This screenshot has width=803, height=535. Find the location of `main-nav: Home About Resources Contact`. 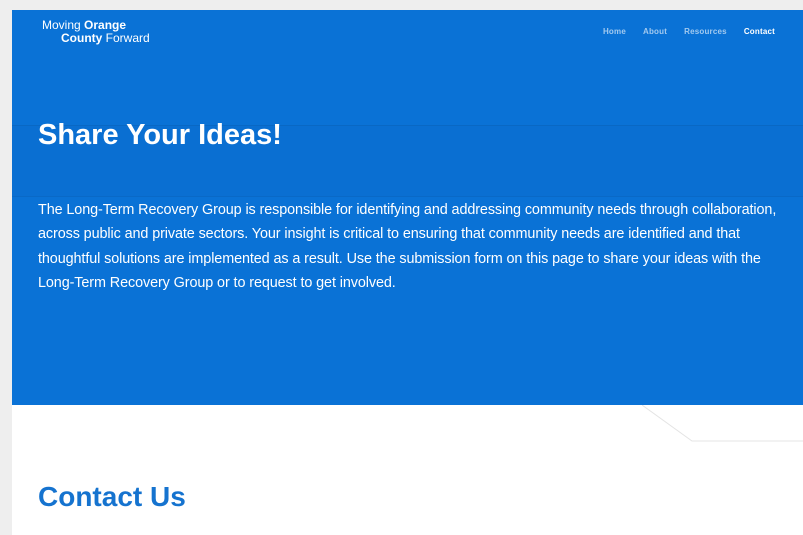

main-nav: Home About Resources Contact is located at coordinates (689, 31).